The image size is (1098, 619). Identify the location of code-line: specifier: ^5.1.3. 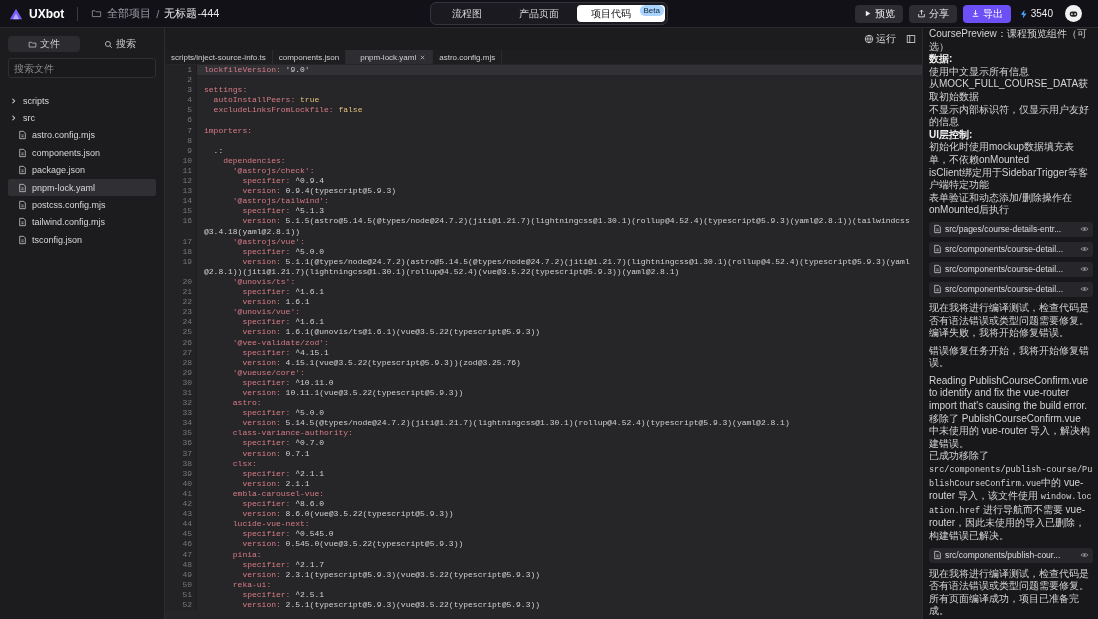
(283, 211).